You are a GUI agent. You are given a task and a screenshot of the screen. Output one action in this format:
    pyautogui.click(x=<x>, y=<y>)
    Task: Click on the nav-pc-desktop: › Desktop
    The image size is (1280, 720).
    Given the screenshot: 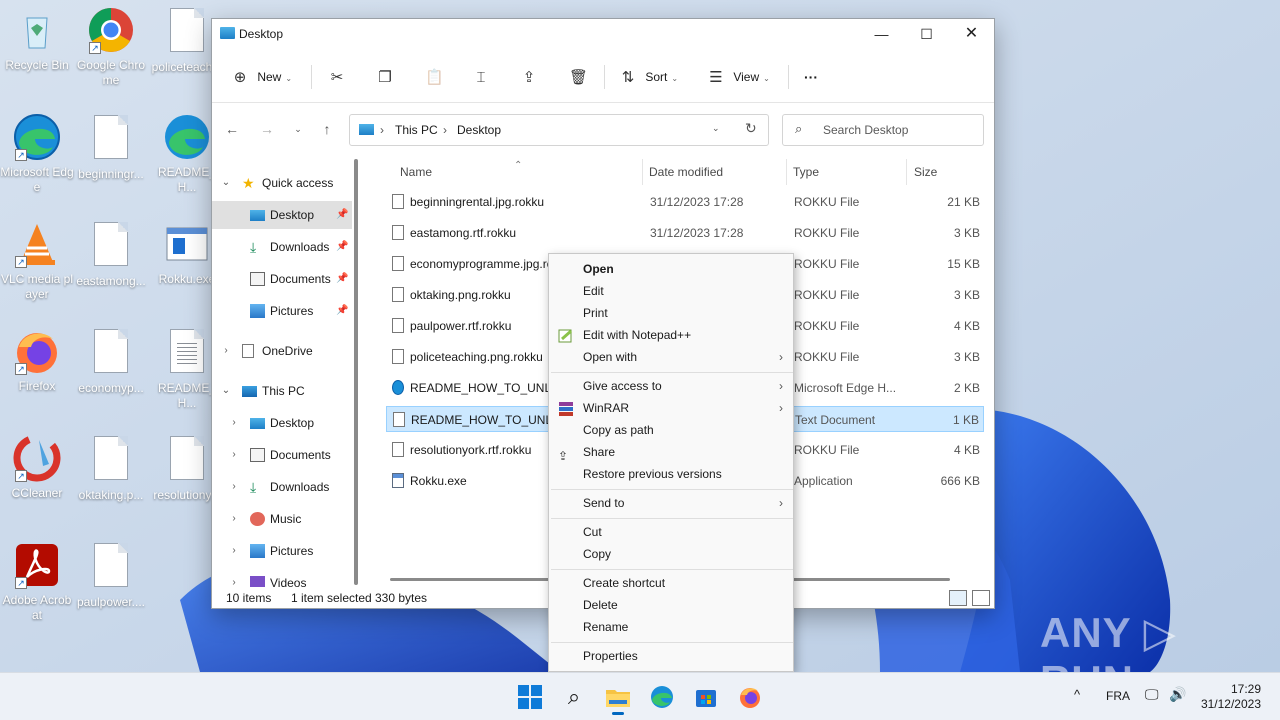 What is the action you would take?
    pyautogui.click(x=282, y=423)
    